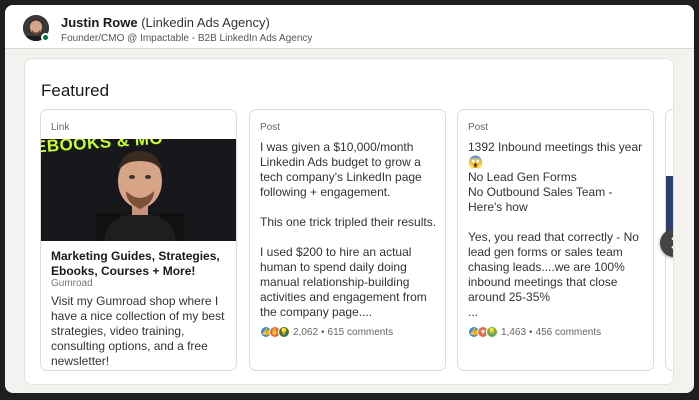 This screenshot has width=699, height=400. What do you see at coordinates (60, 127) in the screenshot?
I see `card-type-label: Link` at bounding box center [60, 127].